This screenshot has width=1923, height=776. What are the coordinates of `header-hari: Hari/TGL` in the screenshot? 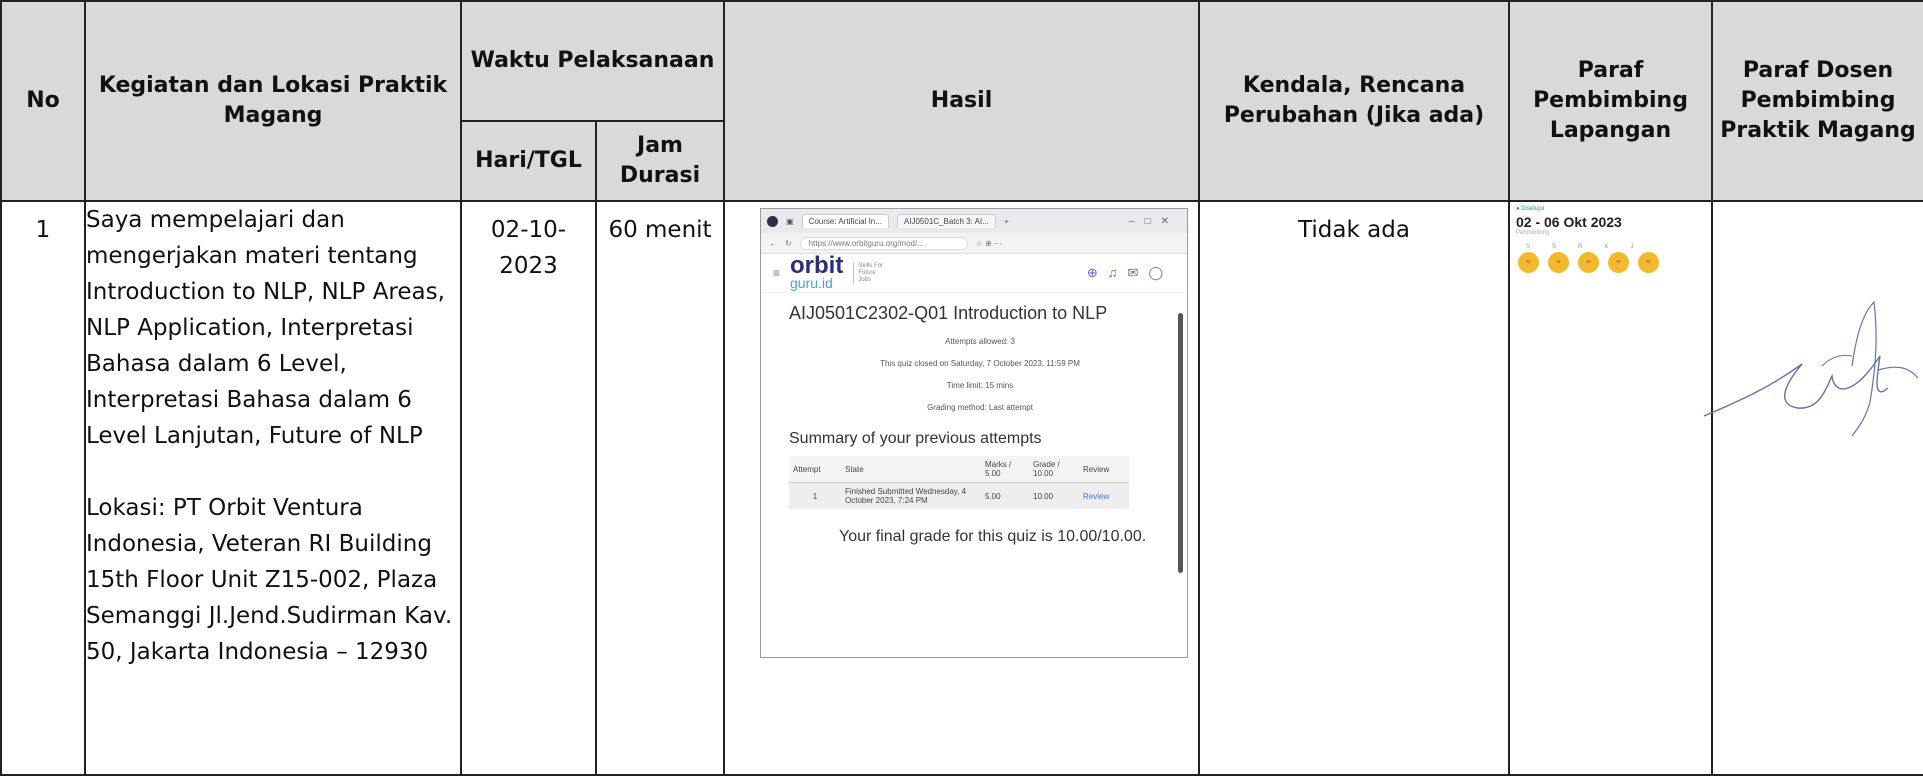 It's located at (528, 161).